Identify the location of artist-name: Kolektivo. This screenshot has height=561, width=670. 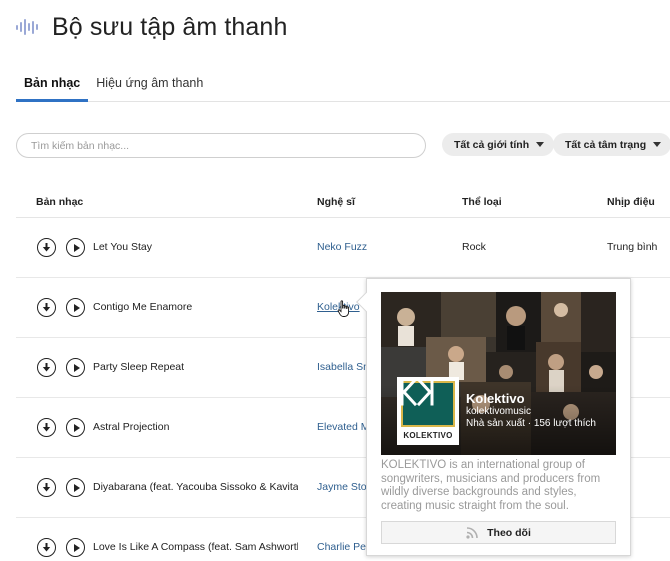
(495, 398).